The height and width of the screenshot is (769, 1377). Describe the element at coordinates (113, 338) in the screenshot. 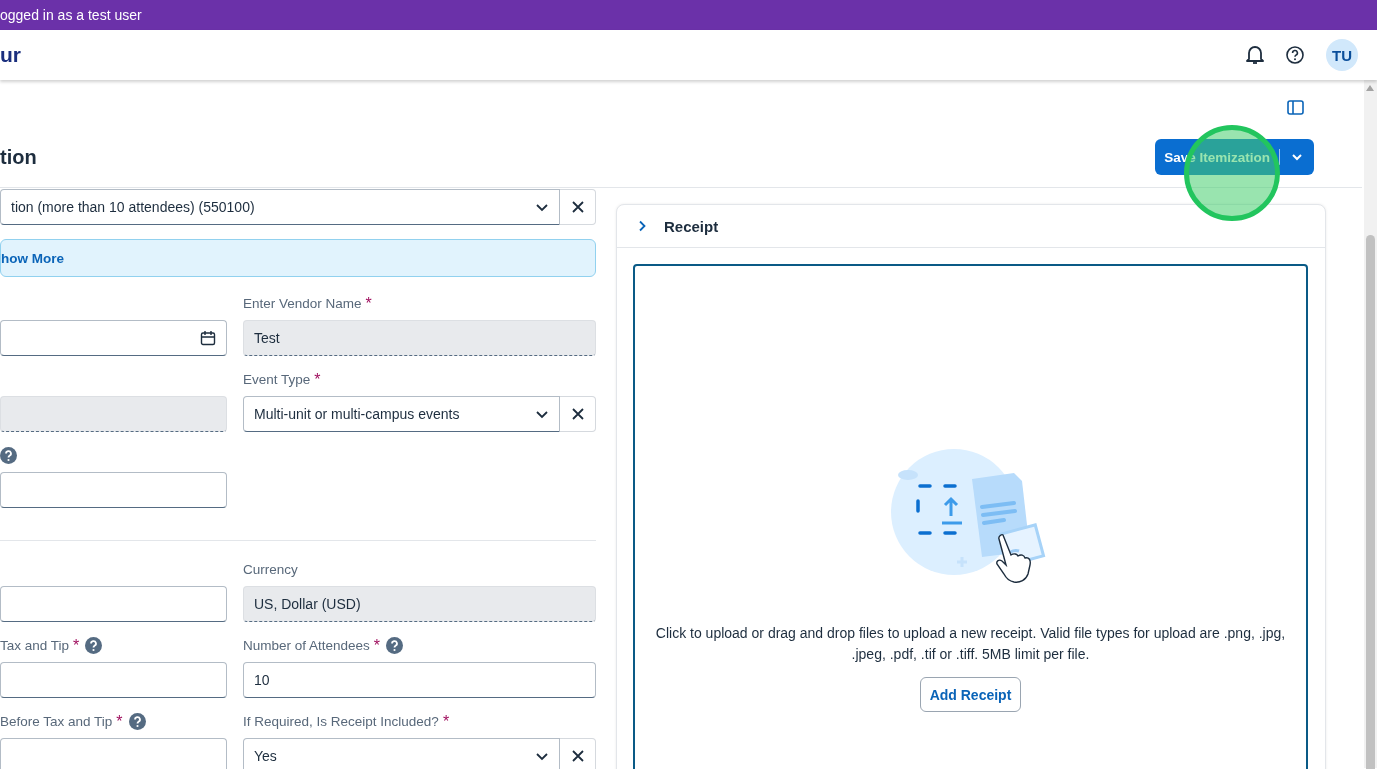

I see `date-field` at that location.